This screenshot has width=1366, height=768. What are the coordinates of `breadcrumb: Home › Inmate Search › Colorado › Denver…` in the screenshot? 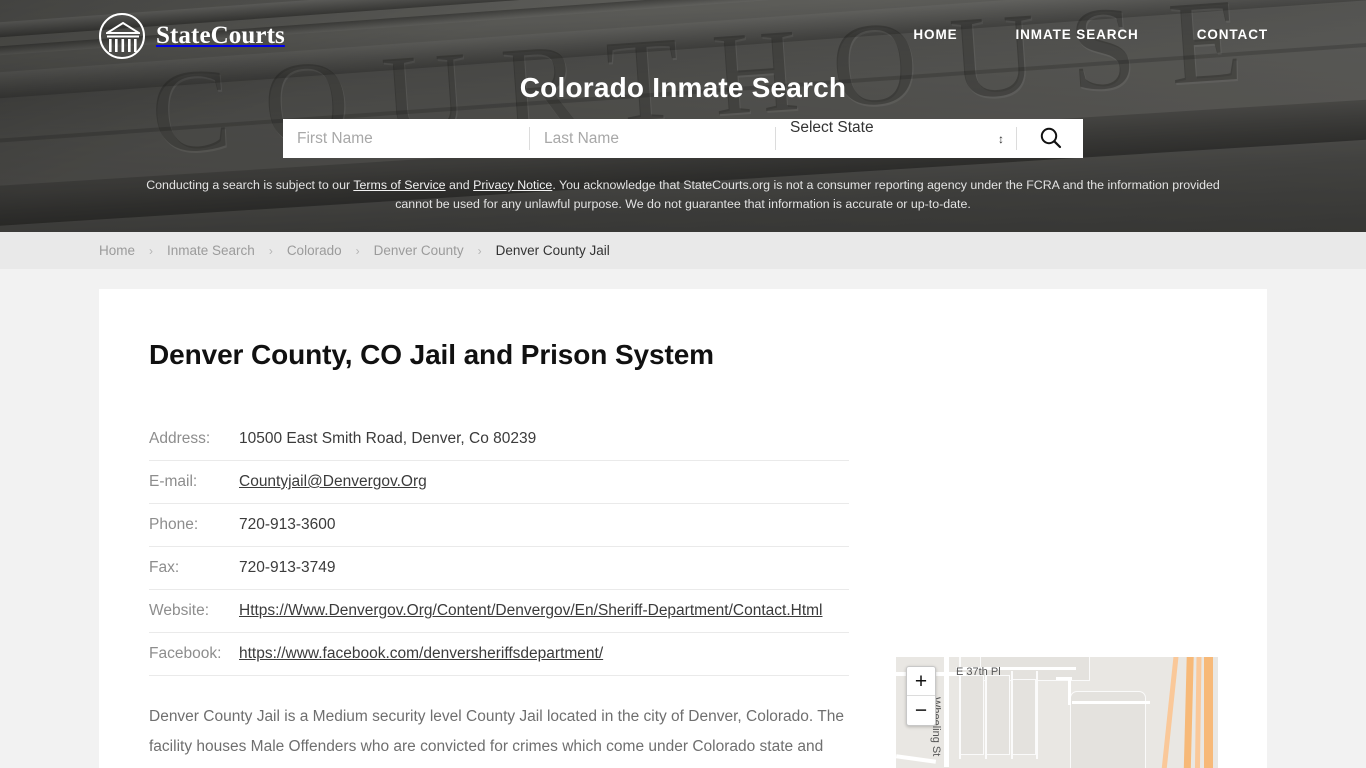 It's located at (354, 250).